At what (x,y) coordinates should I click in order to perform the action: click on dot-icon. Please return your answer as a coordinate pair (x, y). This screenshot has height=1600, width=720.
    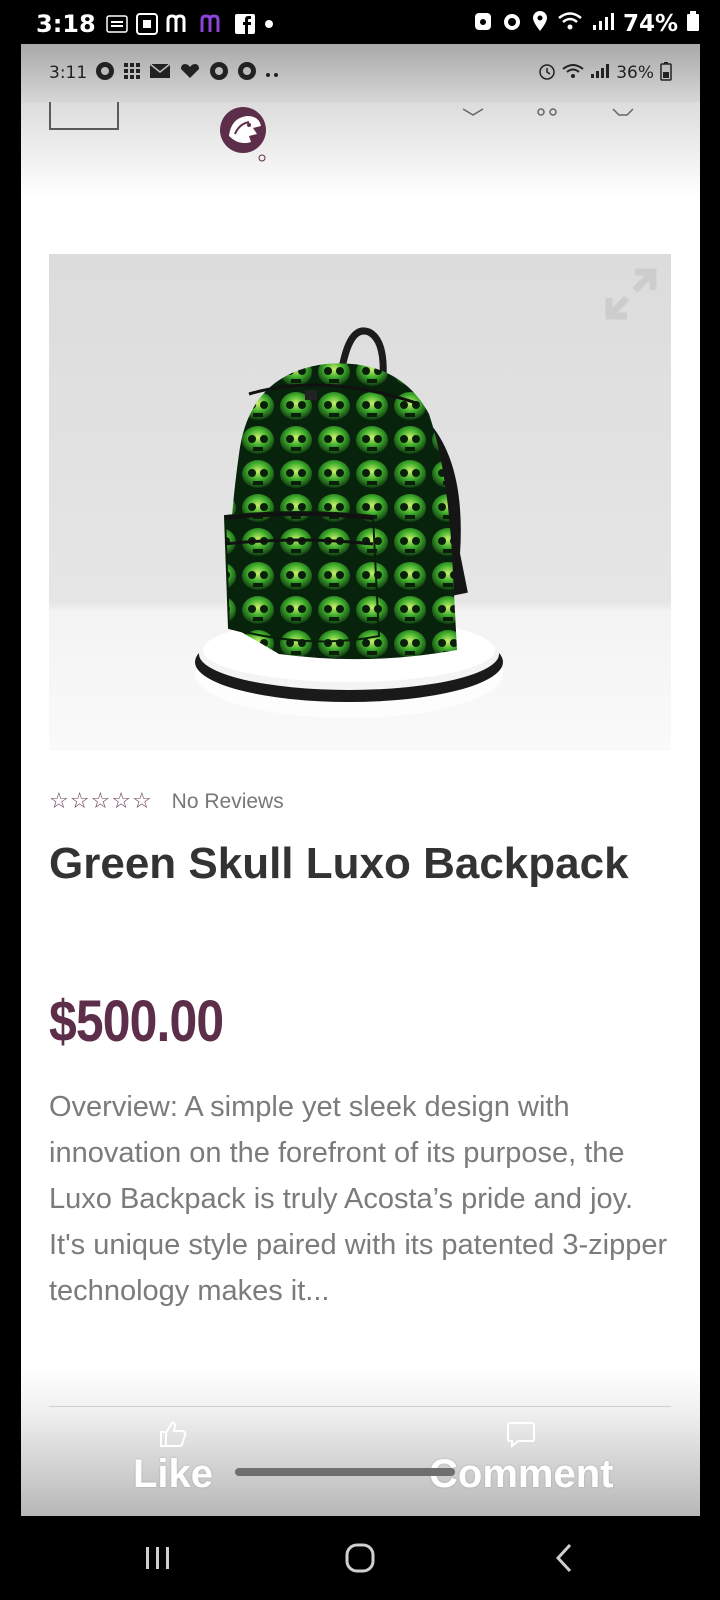
    Looking at the image, I should click on (269, 24).